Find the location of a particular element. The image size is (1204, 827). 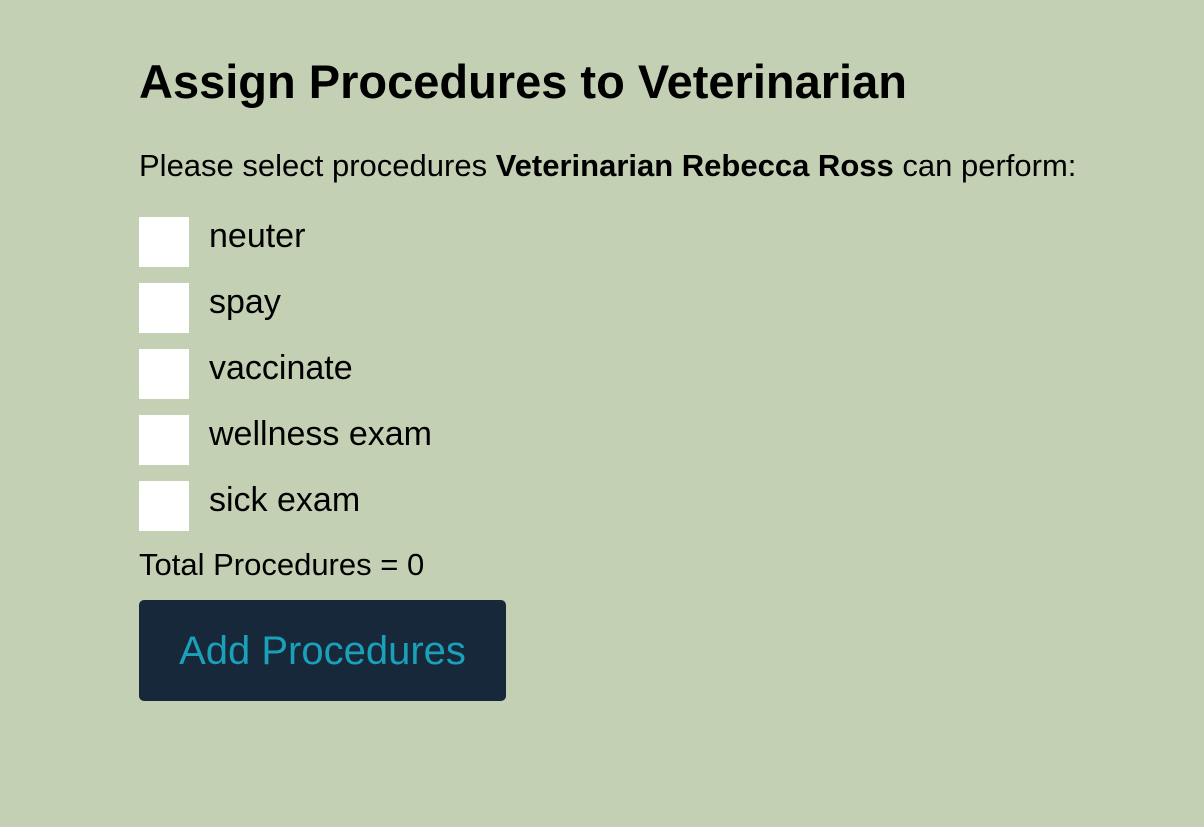

procedure-label: vaccinate is located at coordinates (281, 368).